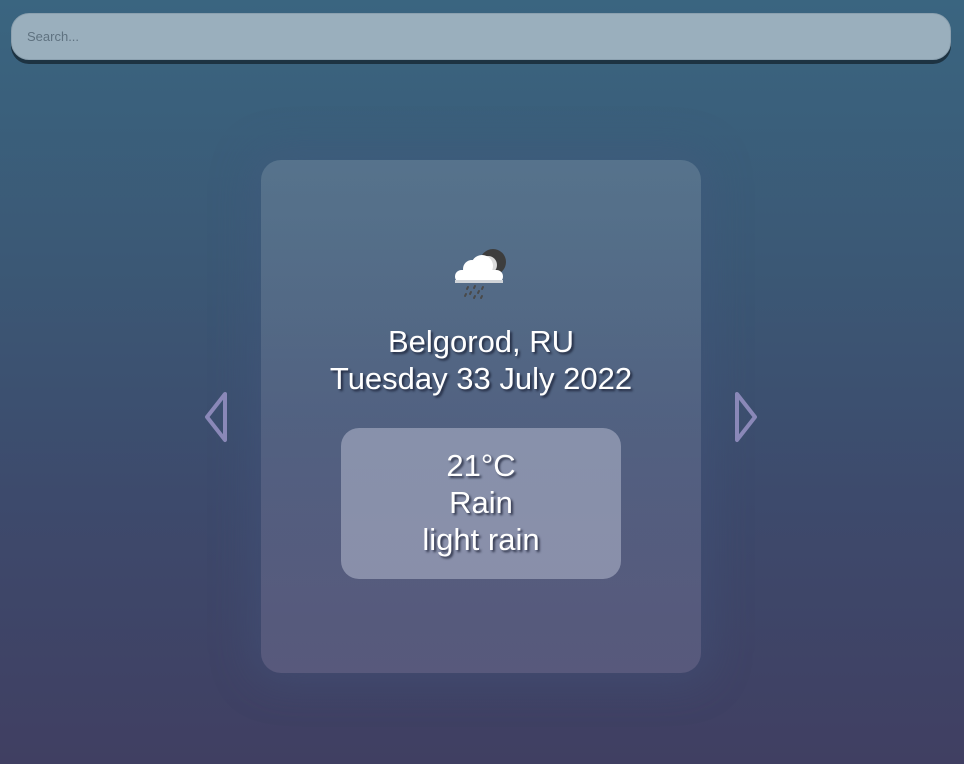 This screenshot has height=764, width=964. What do you see at coordinates (481, 539) in the screenshot?
I see `weather-description: light rain` at bounding box center [481, 539].